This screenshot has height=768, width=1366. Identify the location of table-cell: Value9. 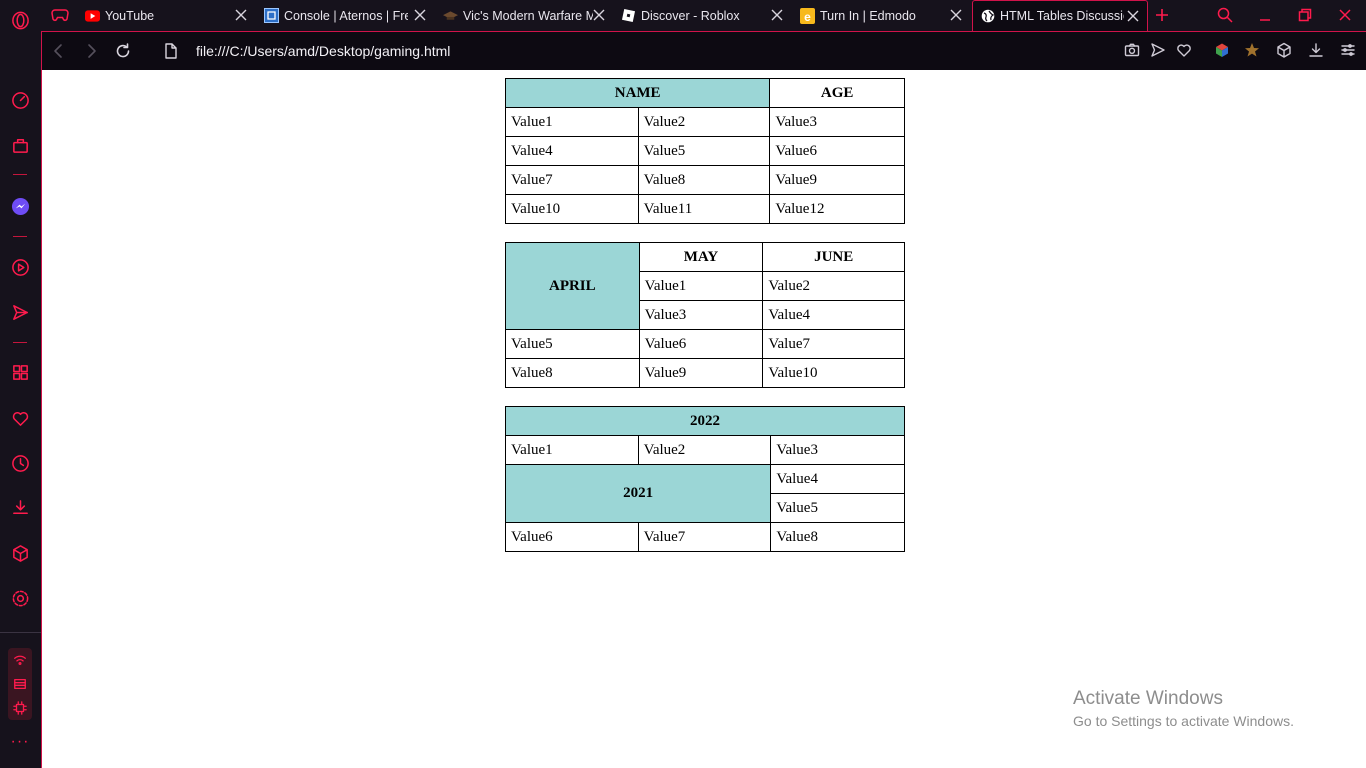
(701, 373).